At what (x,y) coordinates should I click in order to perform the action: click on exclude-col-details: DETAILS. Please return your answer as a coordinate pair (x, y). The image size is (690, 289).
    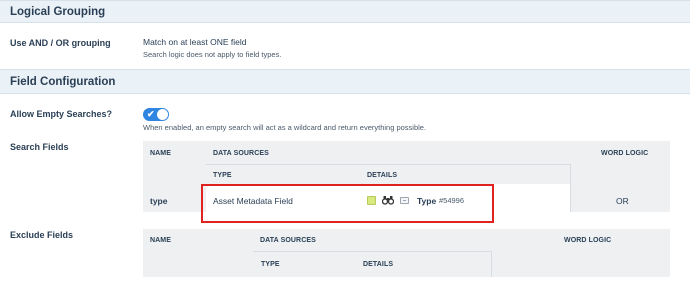
    Looking at the image, I should click on (378, 264).